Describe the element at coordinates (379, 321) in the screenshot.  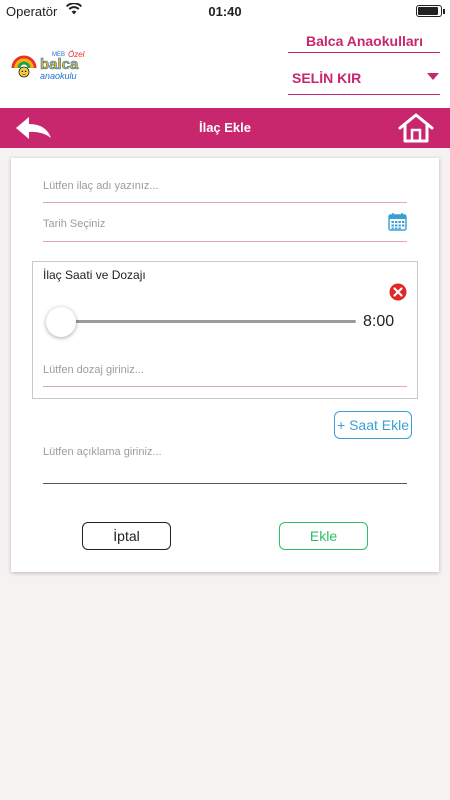
I see `time-value: 8:00` at that location.